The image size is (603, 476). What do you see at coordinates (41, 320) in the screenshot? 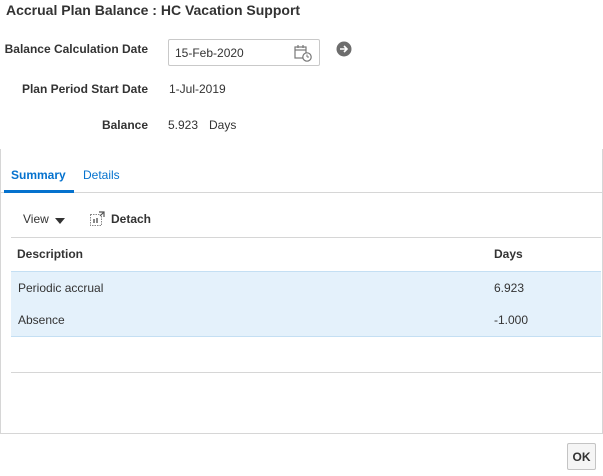
I see `cell-description: Absence` at bounding box center [41, 320].